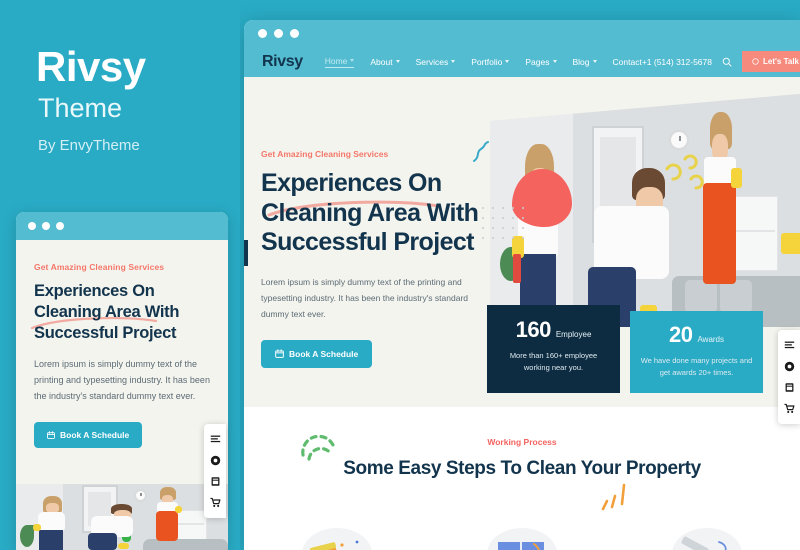 Image resolution: width=800 pixels, height=550 pixels. What do you see at coordinates (381, 61) in the screenshot?
I see `nav-label-about: About` at bounding box center [381, 61].